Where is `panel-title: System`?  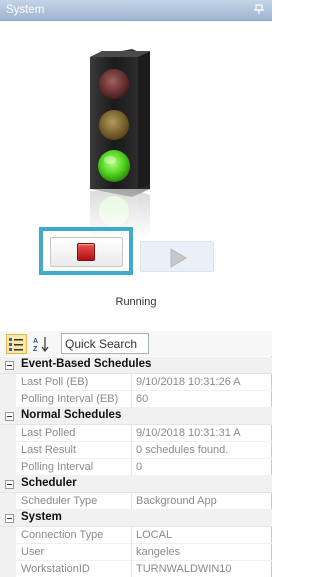
panel-title: System is located at coordinates (25, 10).